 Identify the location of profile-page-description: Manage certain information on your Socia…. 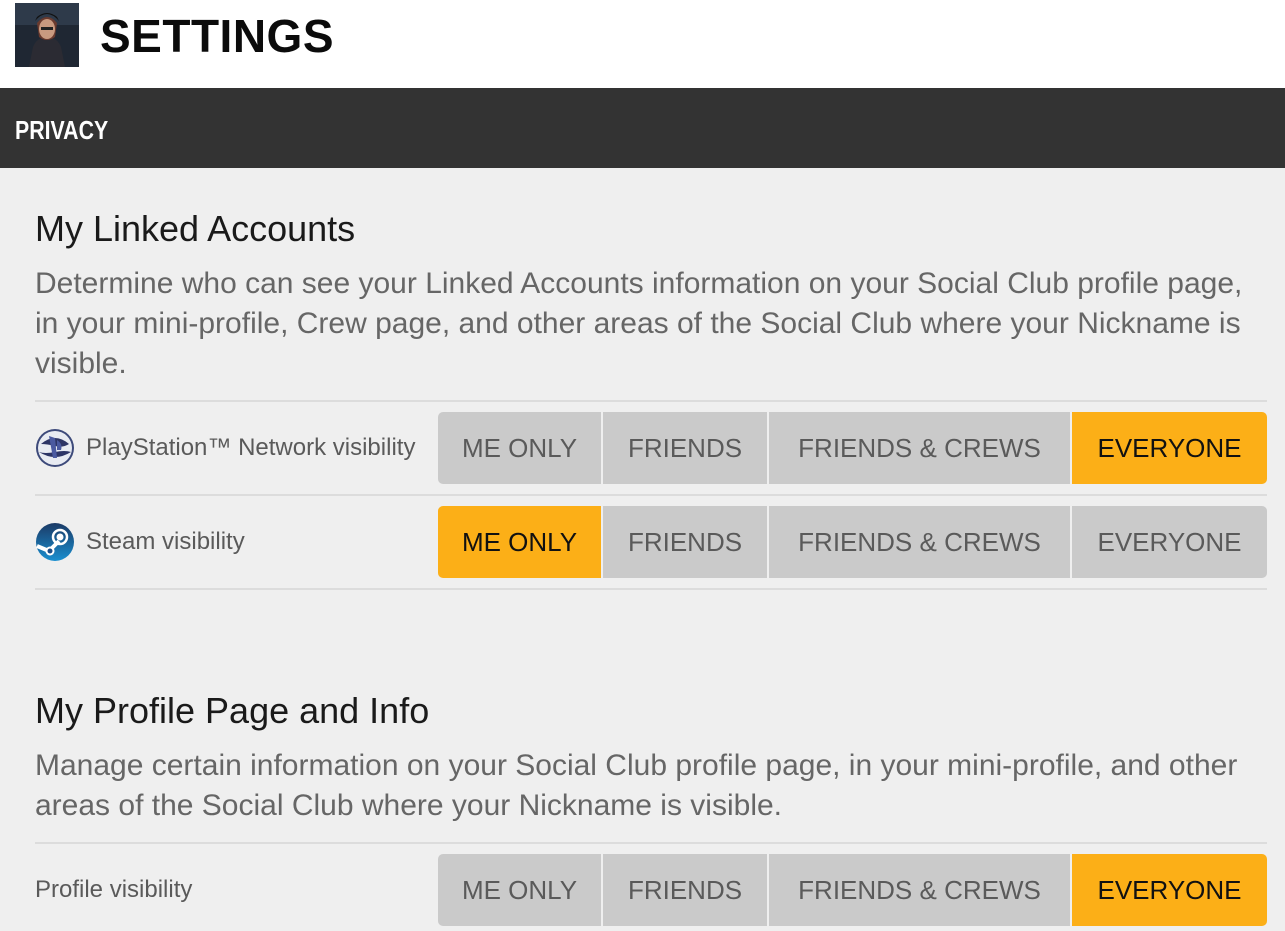
(636, 785).